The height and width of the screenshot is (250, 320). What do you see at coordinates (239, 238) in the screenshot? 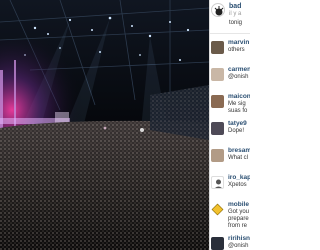
I see `commenter-username: ririhisn` at bounding box center [239, 238].